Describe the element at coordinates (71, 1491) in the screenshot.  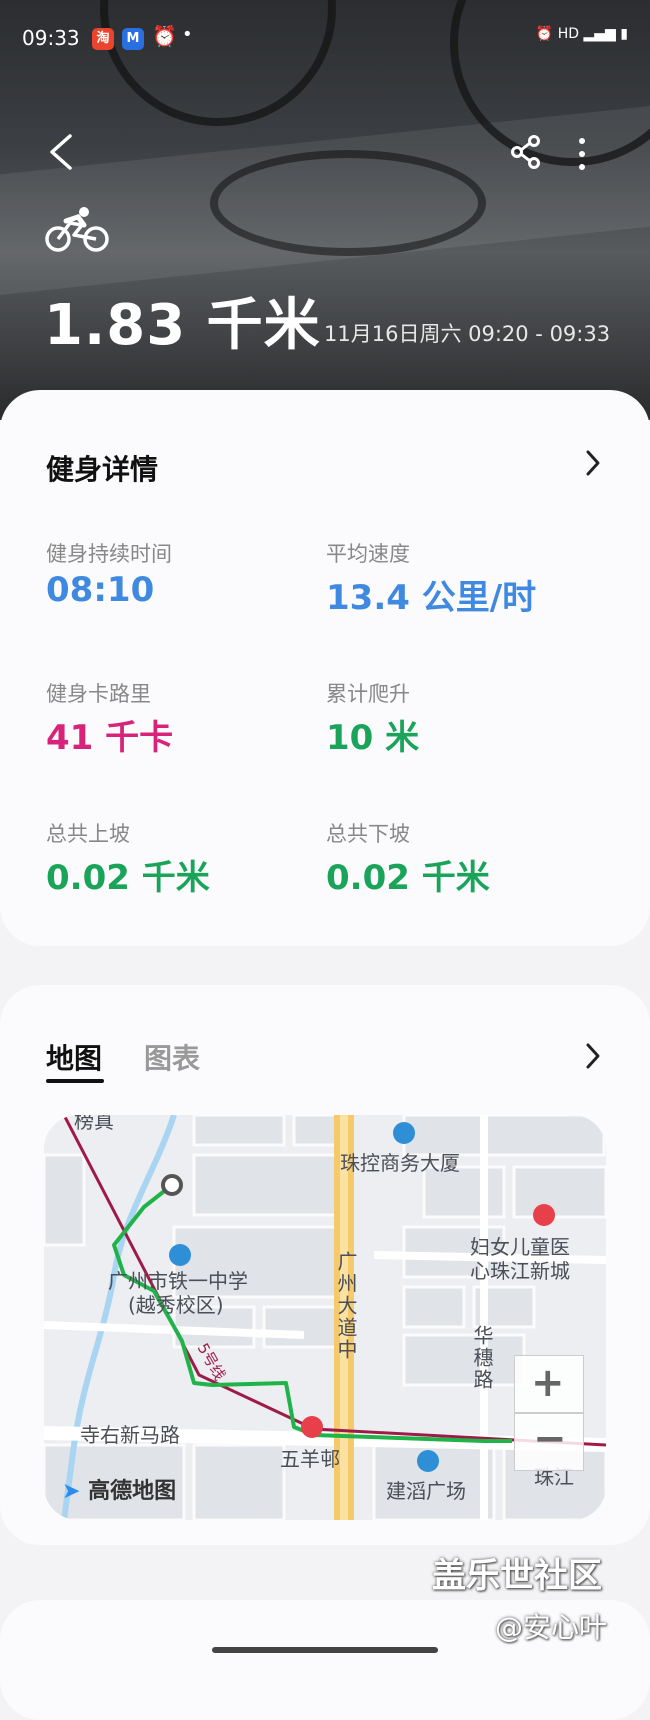
I see `amap-arrow-icon: ➤` at that location.